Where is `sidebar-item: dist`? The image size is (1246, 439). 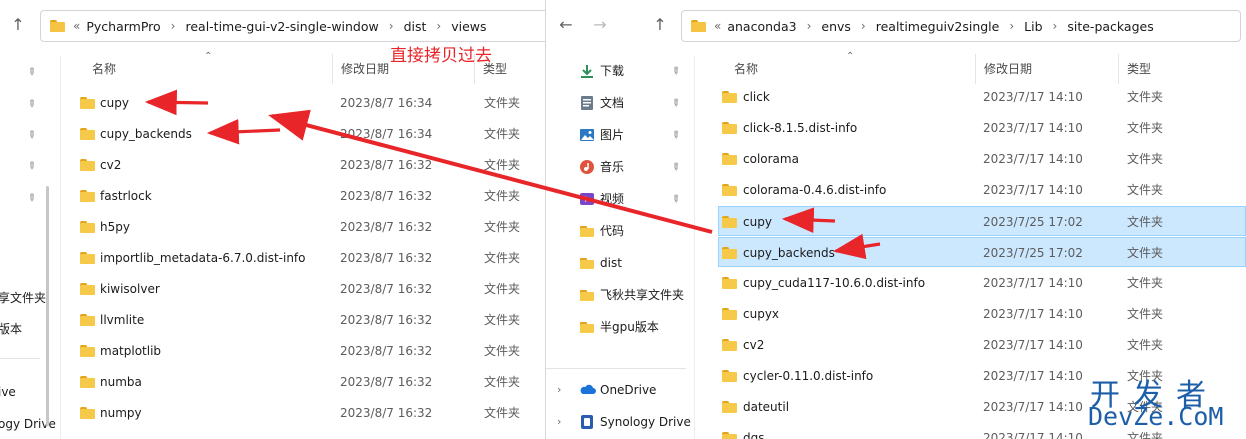 sidebar-item: dist is located at coordinates (616, 263).